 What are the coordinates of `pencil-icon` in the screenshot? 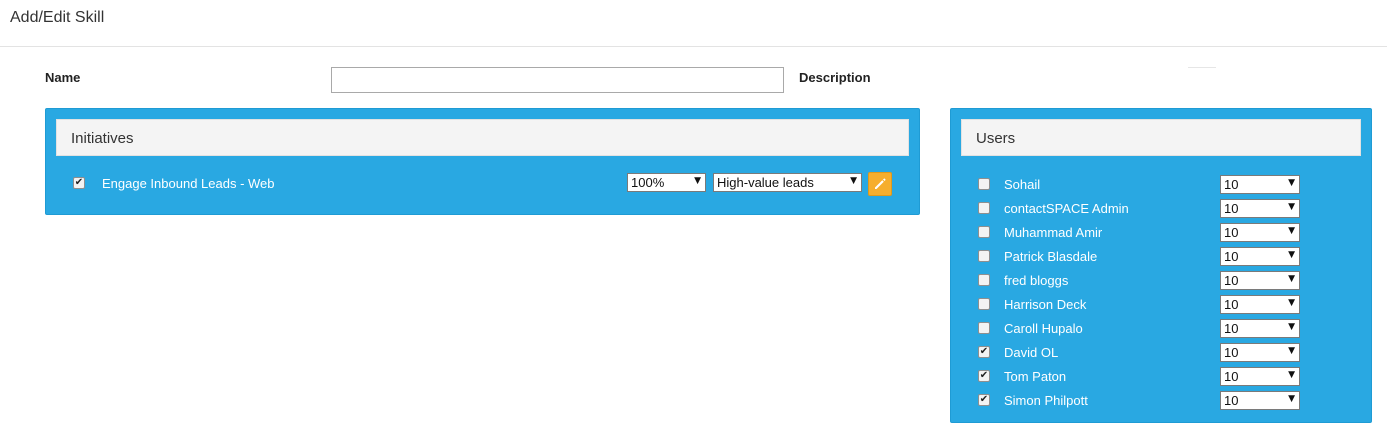 It's located at (880, 183).